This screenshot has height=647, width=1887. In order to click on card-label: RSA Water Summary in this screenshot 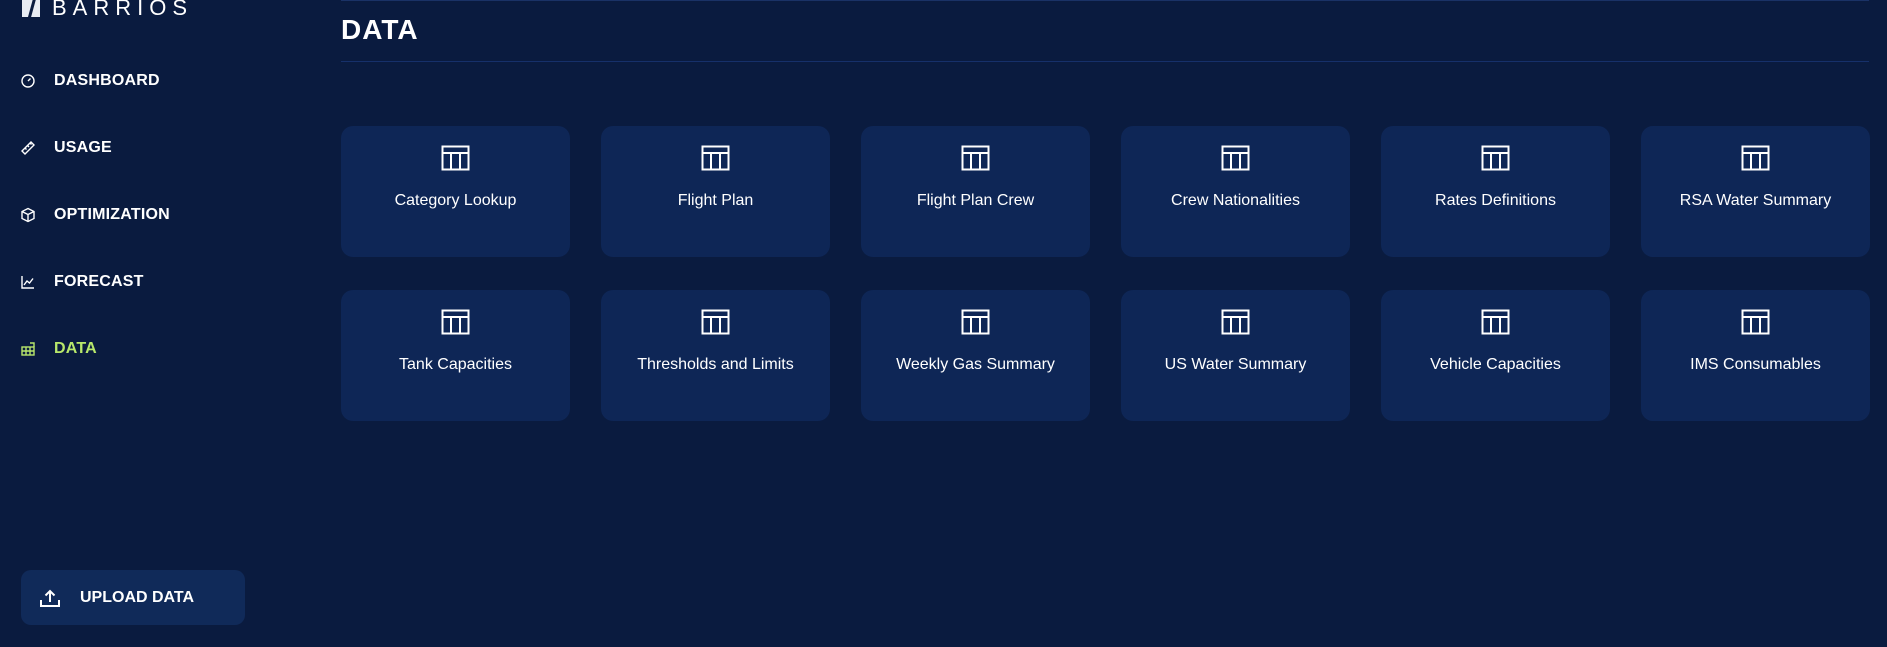, I will do `click(1755, 200)`.